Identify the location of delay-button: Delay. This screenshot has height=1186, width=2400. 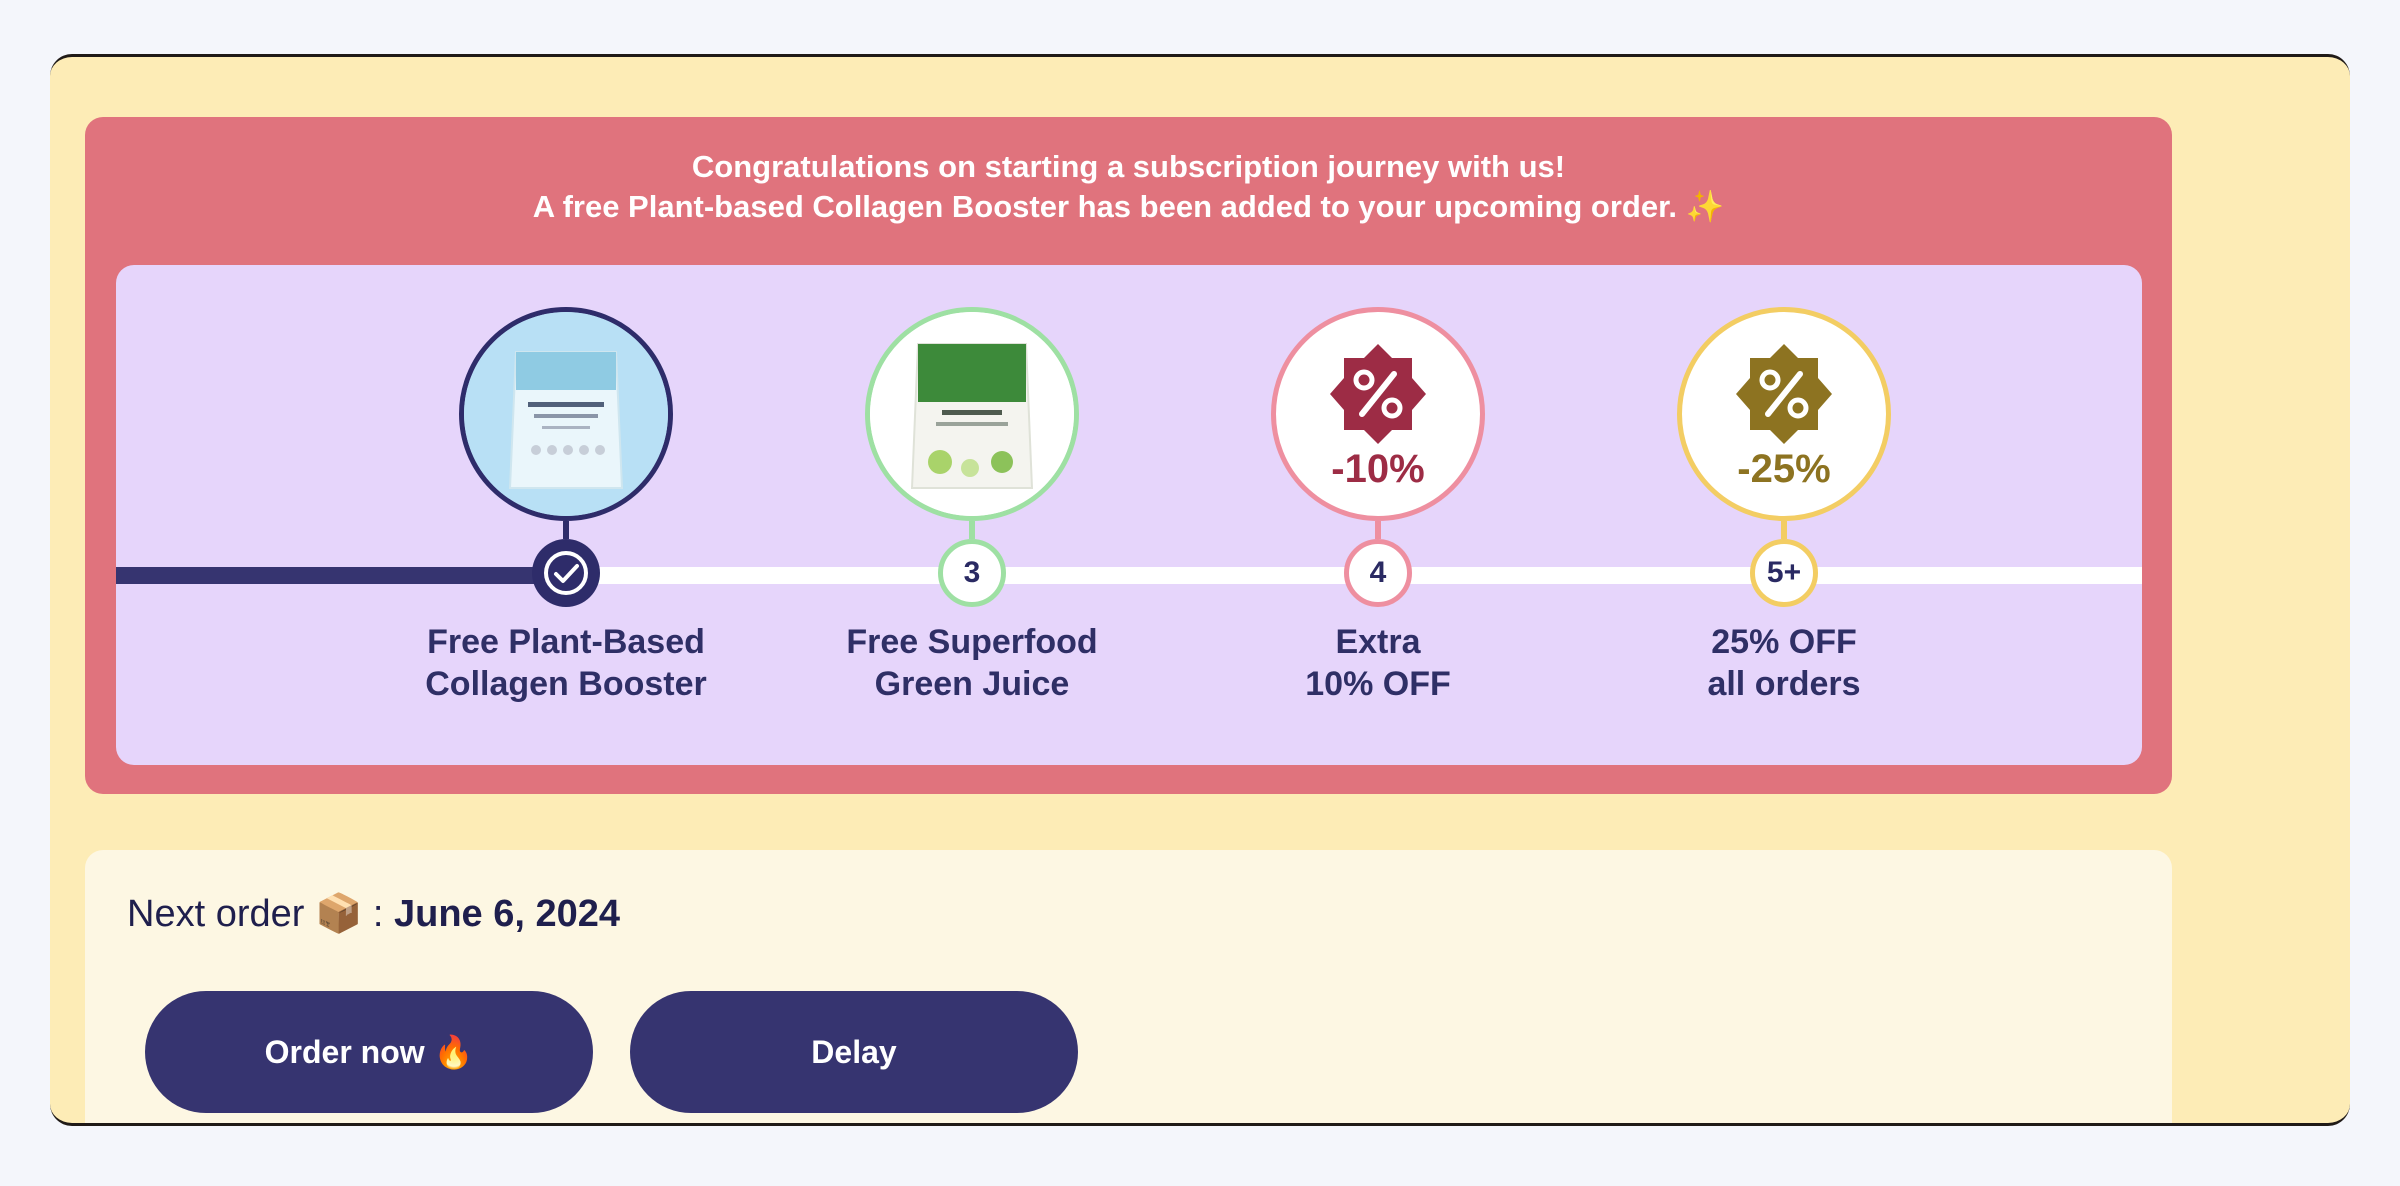
(854, 1052).